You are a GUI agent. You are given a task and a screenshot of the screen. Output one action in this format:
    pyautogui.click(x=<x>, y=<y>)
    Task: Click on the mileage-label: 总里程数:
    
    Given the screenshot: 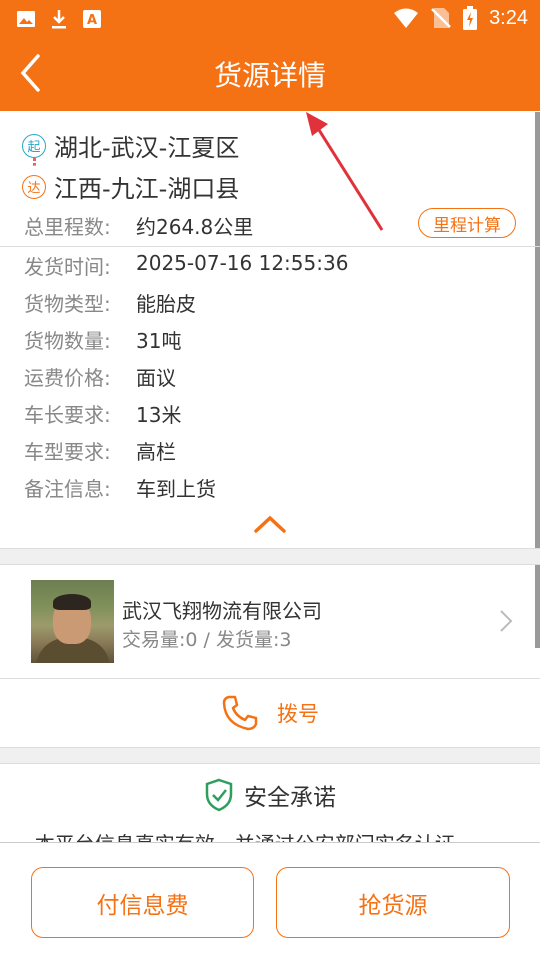 What is the action you would take?
    pyautogui.click(x=67, y=227)
    